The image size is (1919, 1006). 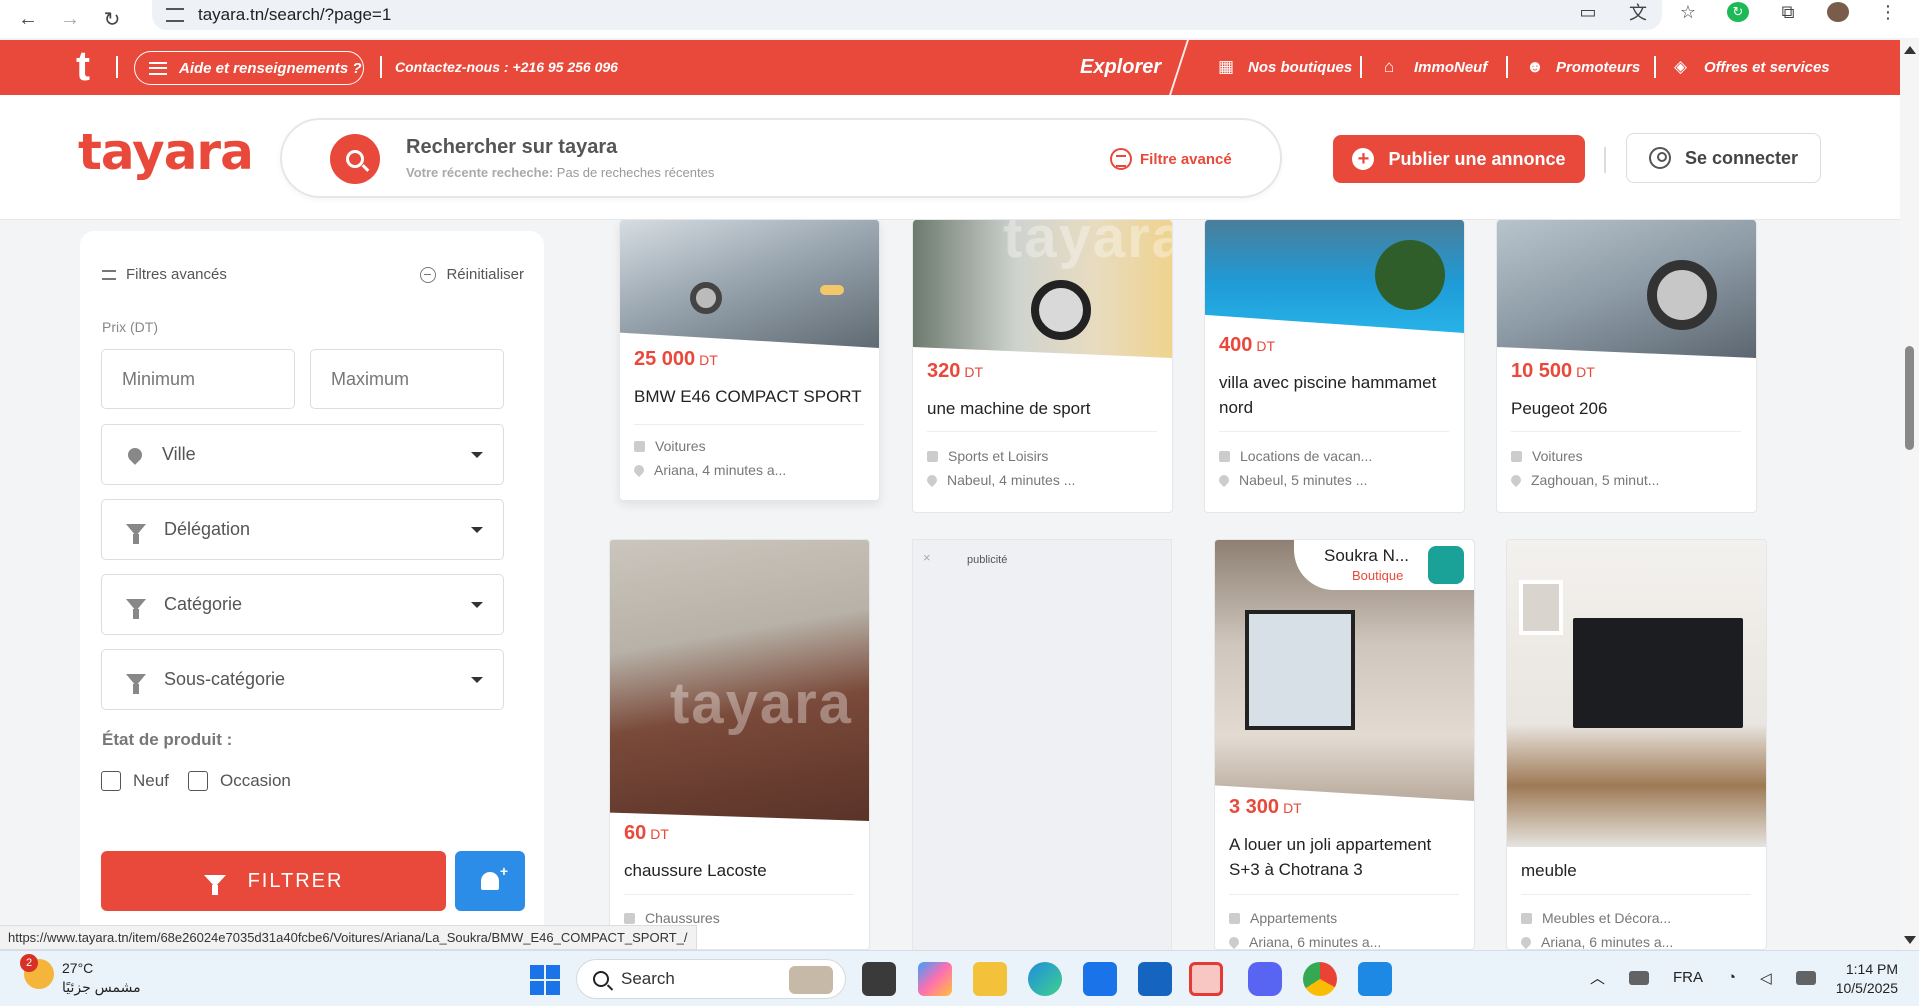 I want to click on scroll-thumb, so click(x=1909, y=398).